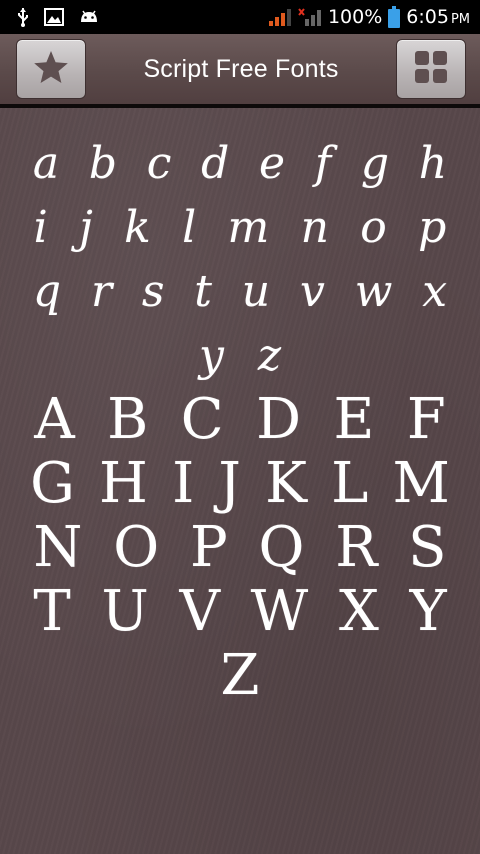  Describe the element at coordinates (86, 227) in the screenshot. I see `glyph: j` at that location.